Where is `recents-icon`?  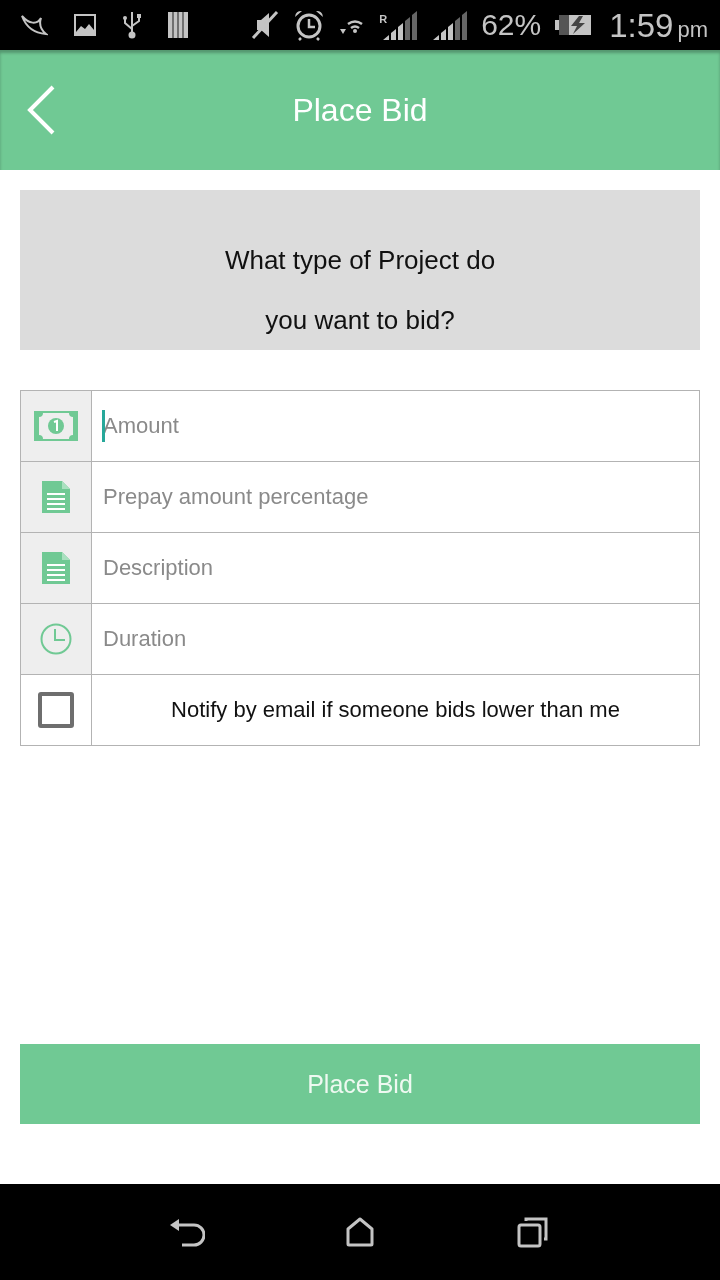 recents-icon is located at coordinates (533, 1232).